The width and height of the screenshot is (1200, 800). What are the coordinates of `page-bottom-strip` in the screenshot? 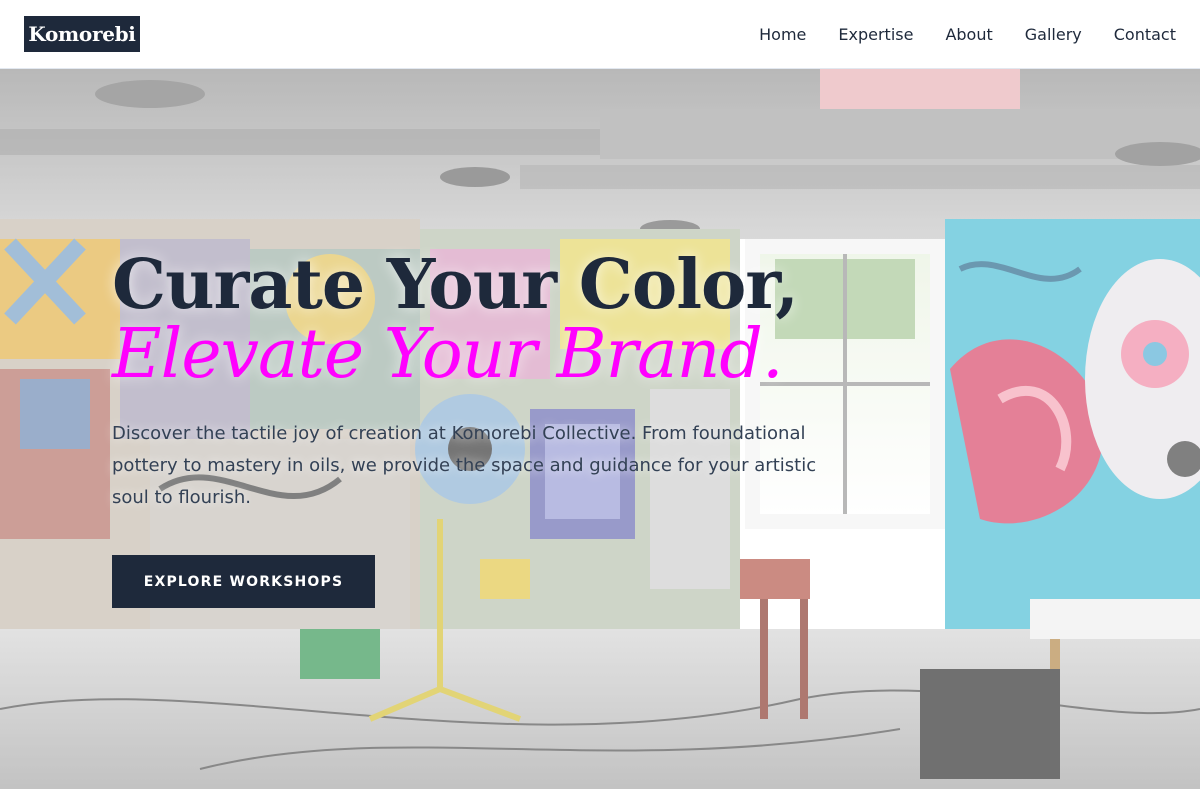 It's located at (600, 794).